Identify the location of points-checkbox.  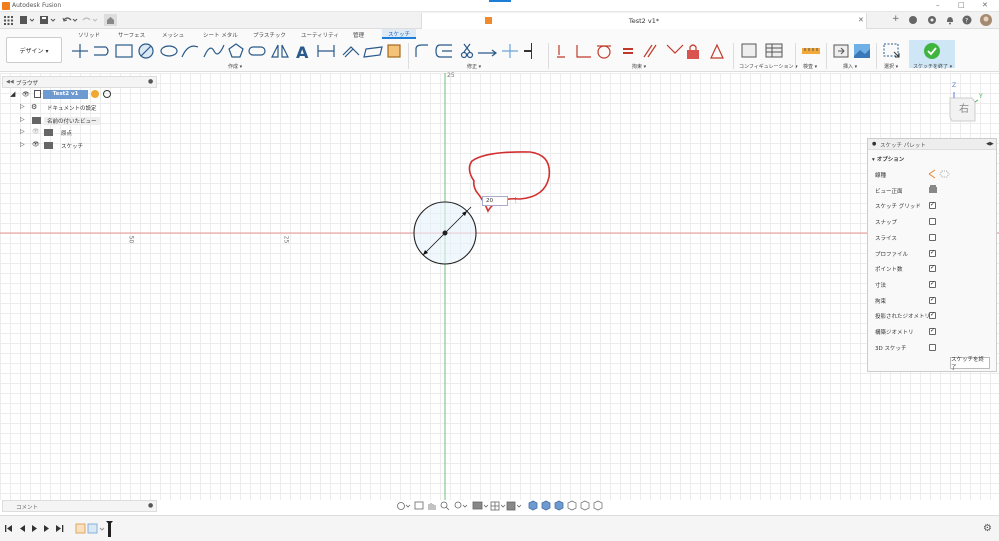
(932, 268).